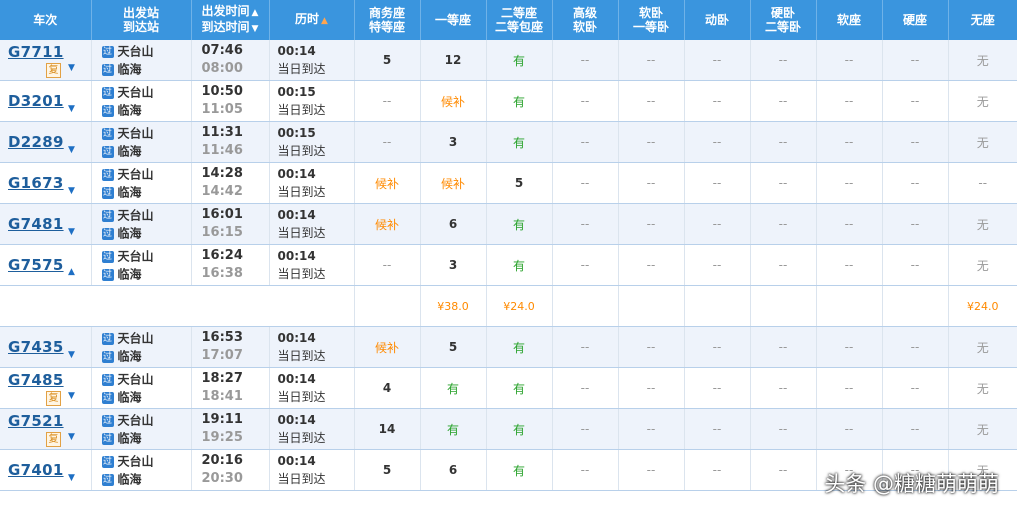 The image size is (1017, 506). I want to click on train-number-link: G7521, so click(36, 421).